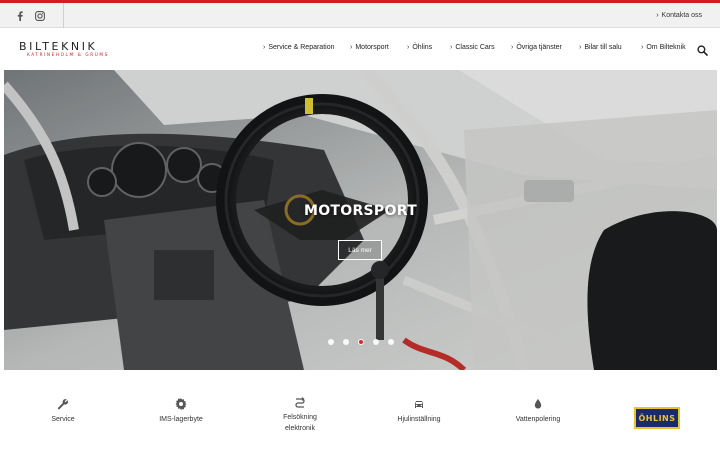 Image resolution: width=720 pixels, height=450 pixels. What do you see at coordinates (68, 54) in the screenshot?
I see `logo-subtitle: KATRINEHOLM & GRUMS` at bounding box center [68, 54].